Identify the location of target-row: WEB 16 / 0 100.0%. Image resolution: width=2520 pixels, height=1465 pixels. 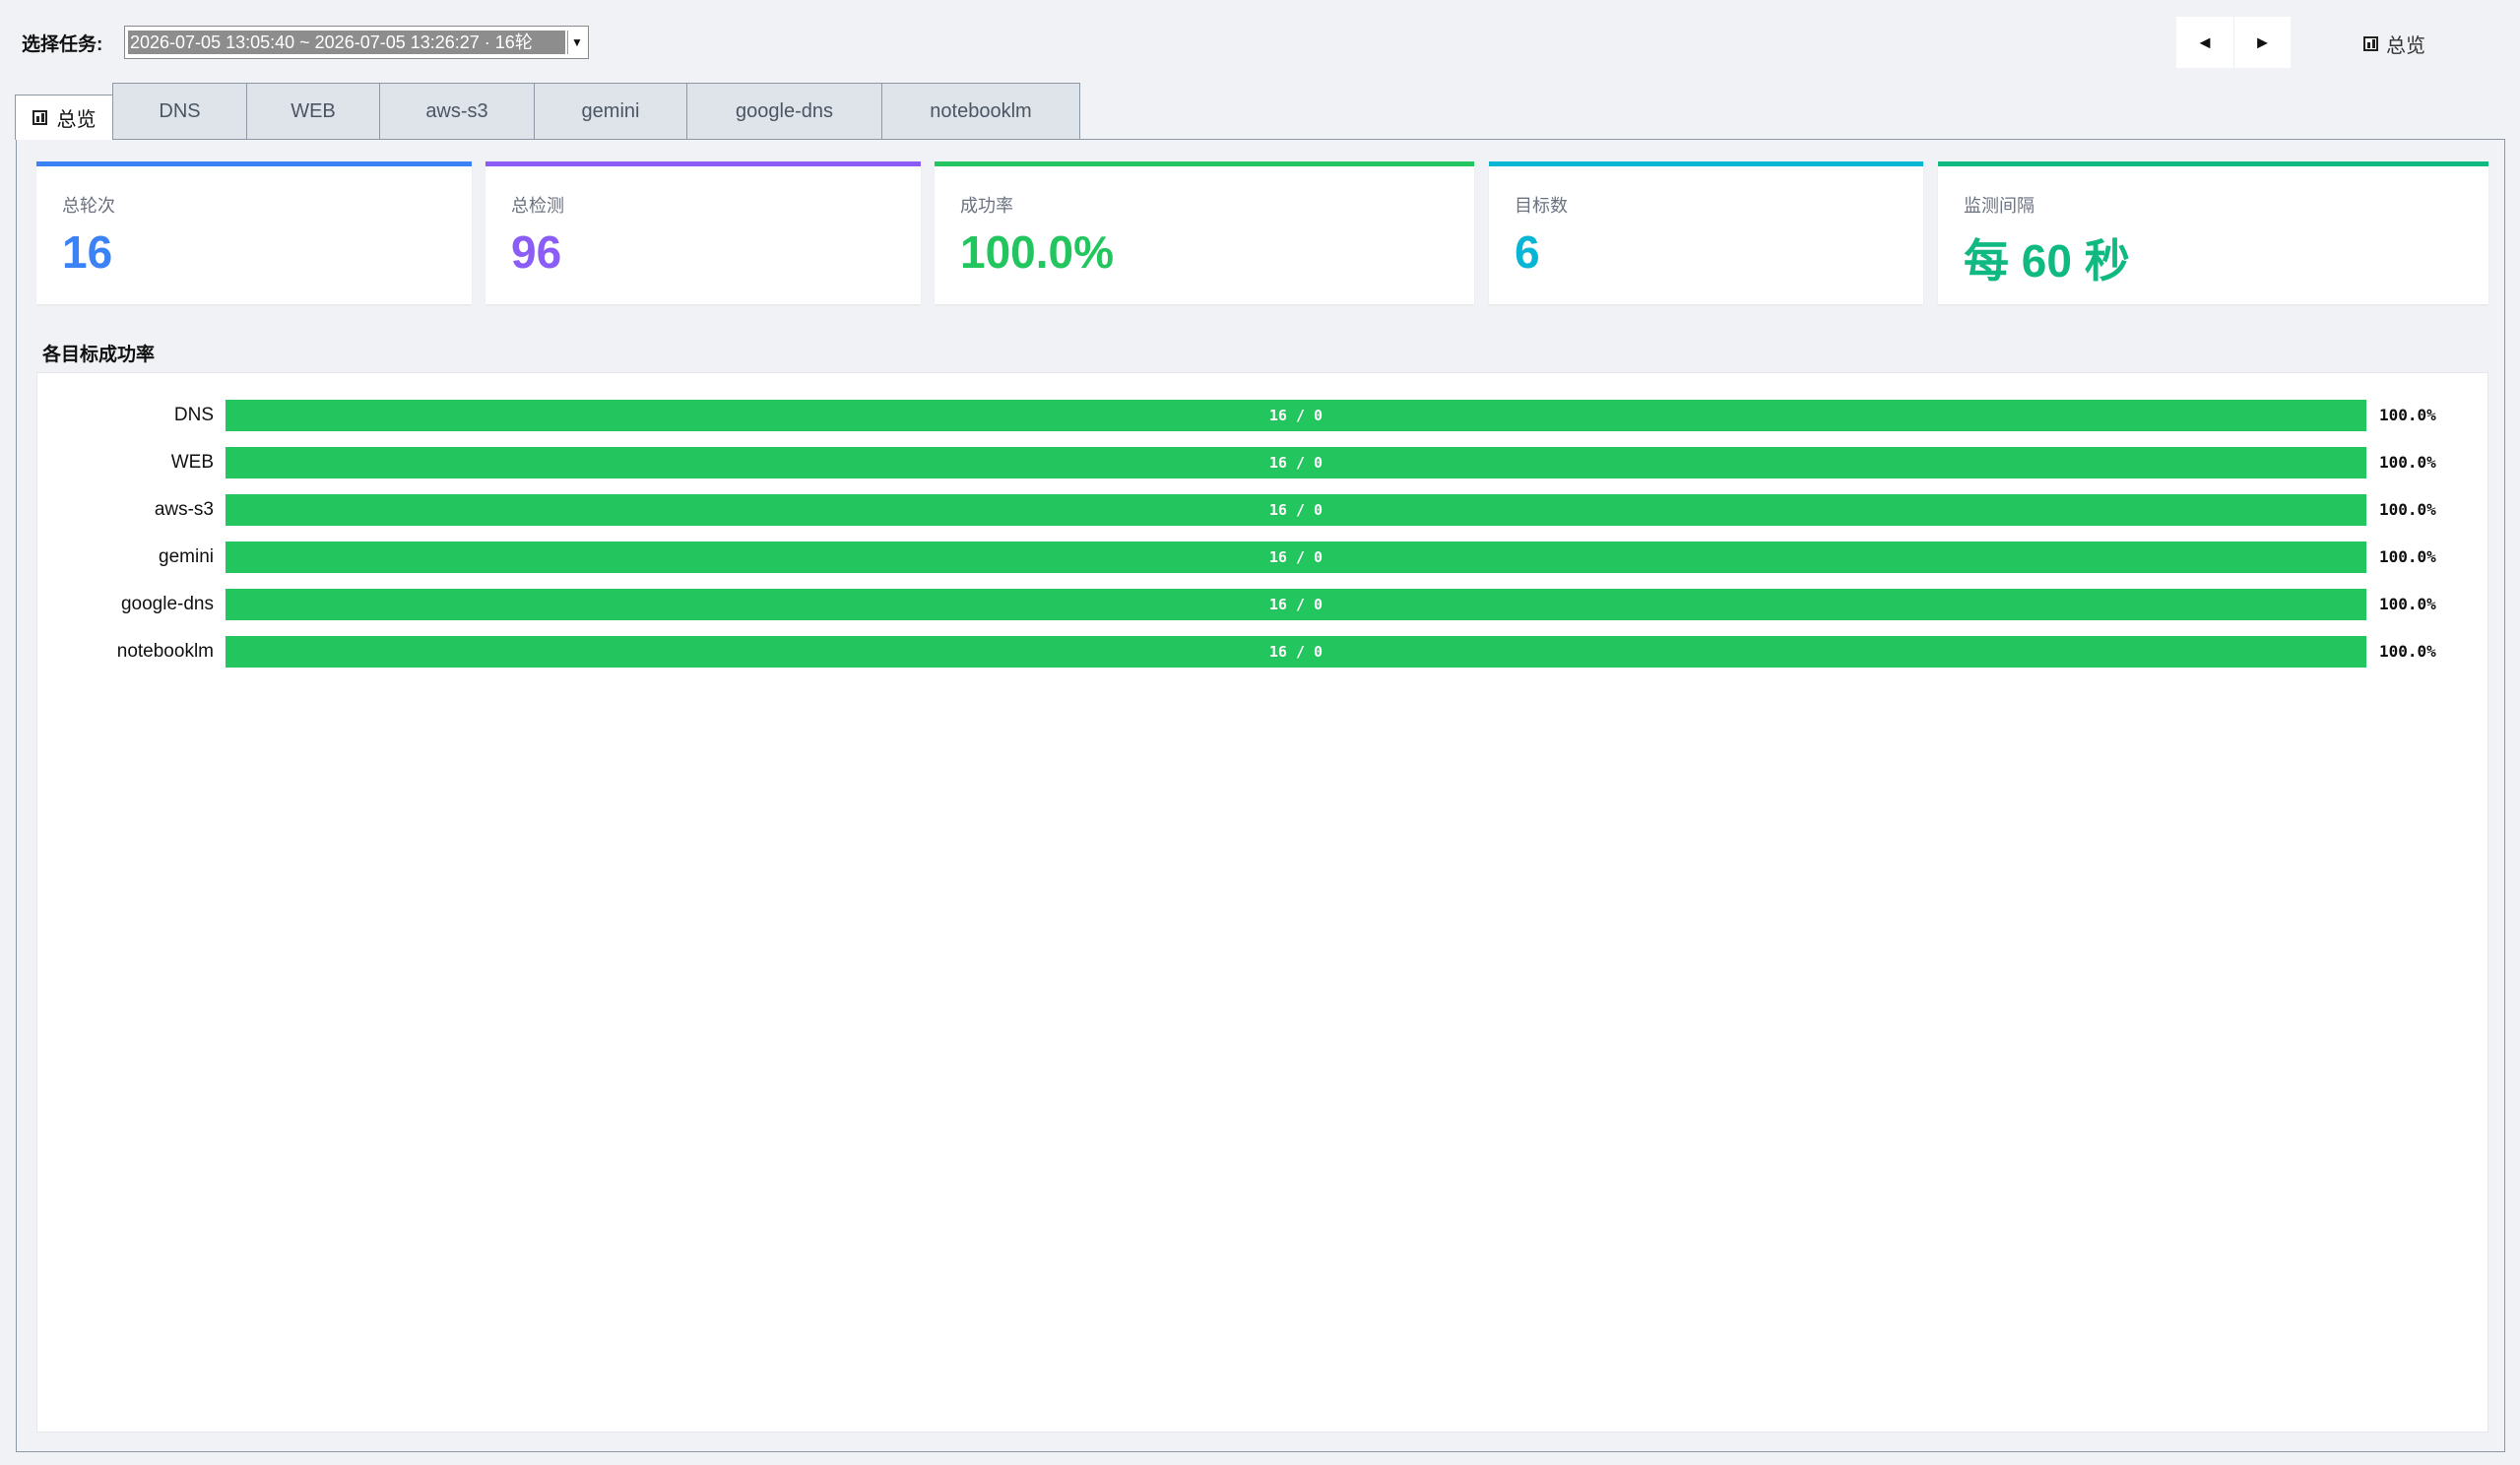
(1263, 462).